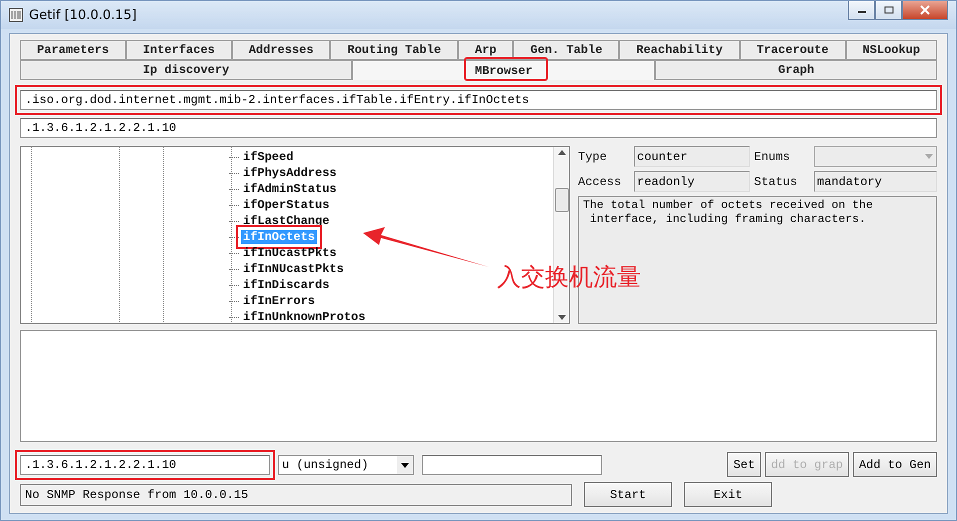  I want to click on app-icon, so click(16, 15).